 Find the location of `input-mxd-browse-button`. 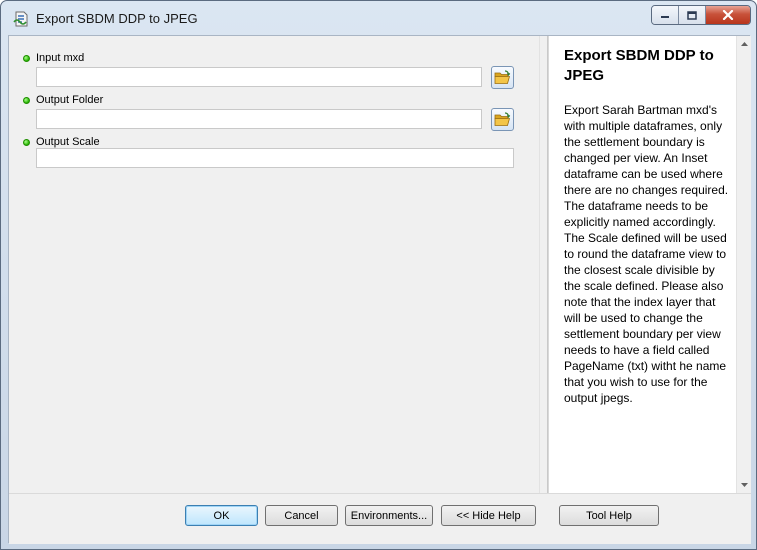

input-mxd-browse-button is located at coordinates (502, 77).